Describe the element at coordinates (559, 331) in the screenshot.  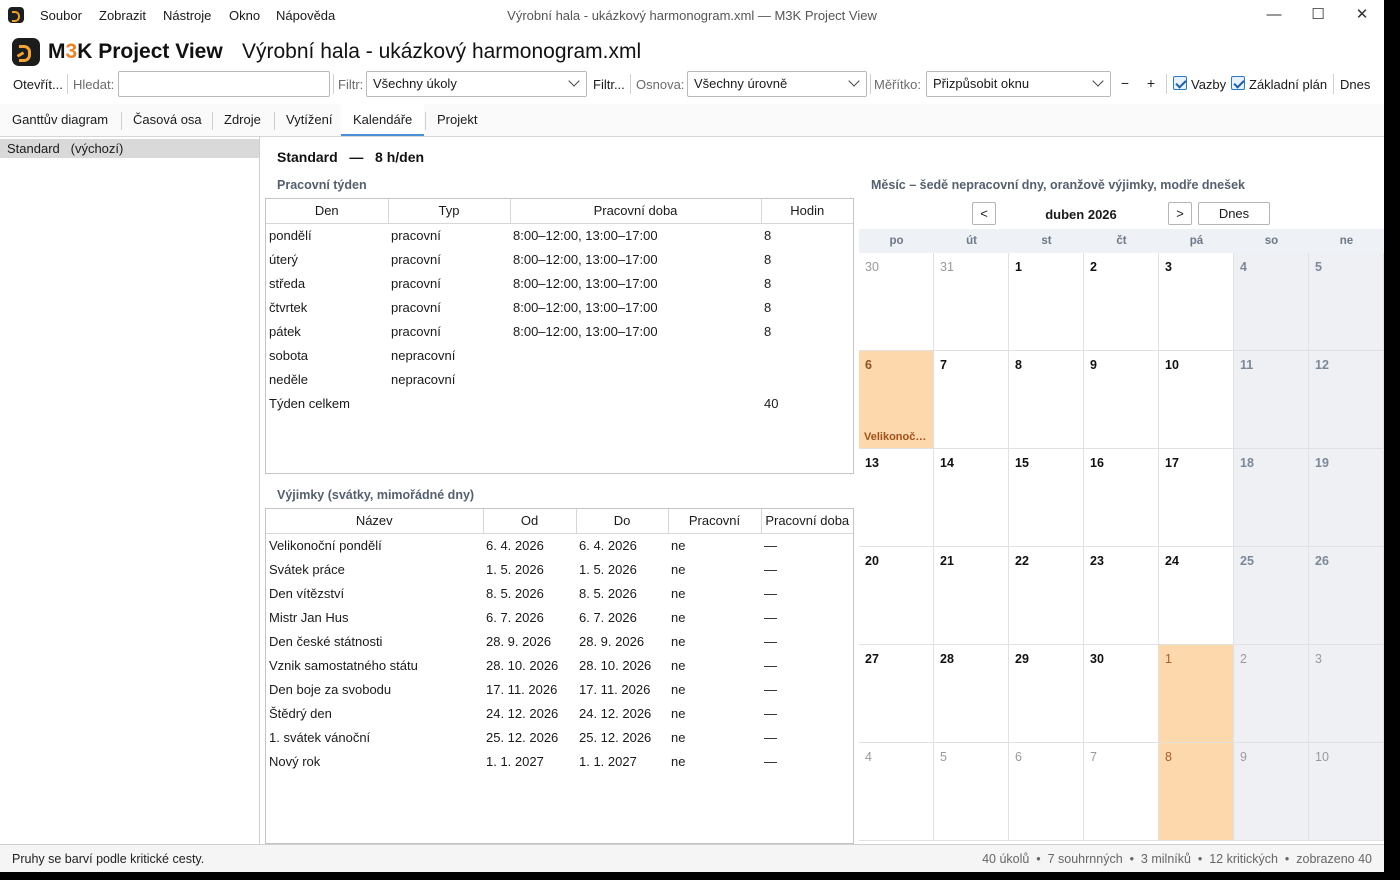
I see `table-row: pátek pracovní 8:00–12:00, 13:00–17:00 8` at that location.